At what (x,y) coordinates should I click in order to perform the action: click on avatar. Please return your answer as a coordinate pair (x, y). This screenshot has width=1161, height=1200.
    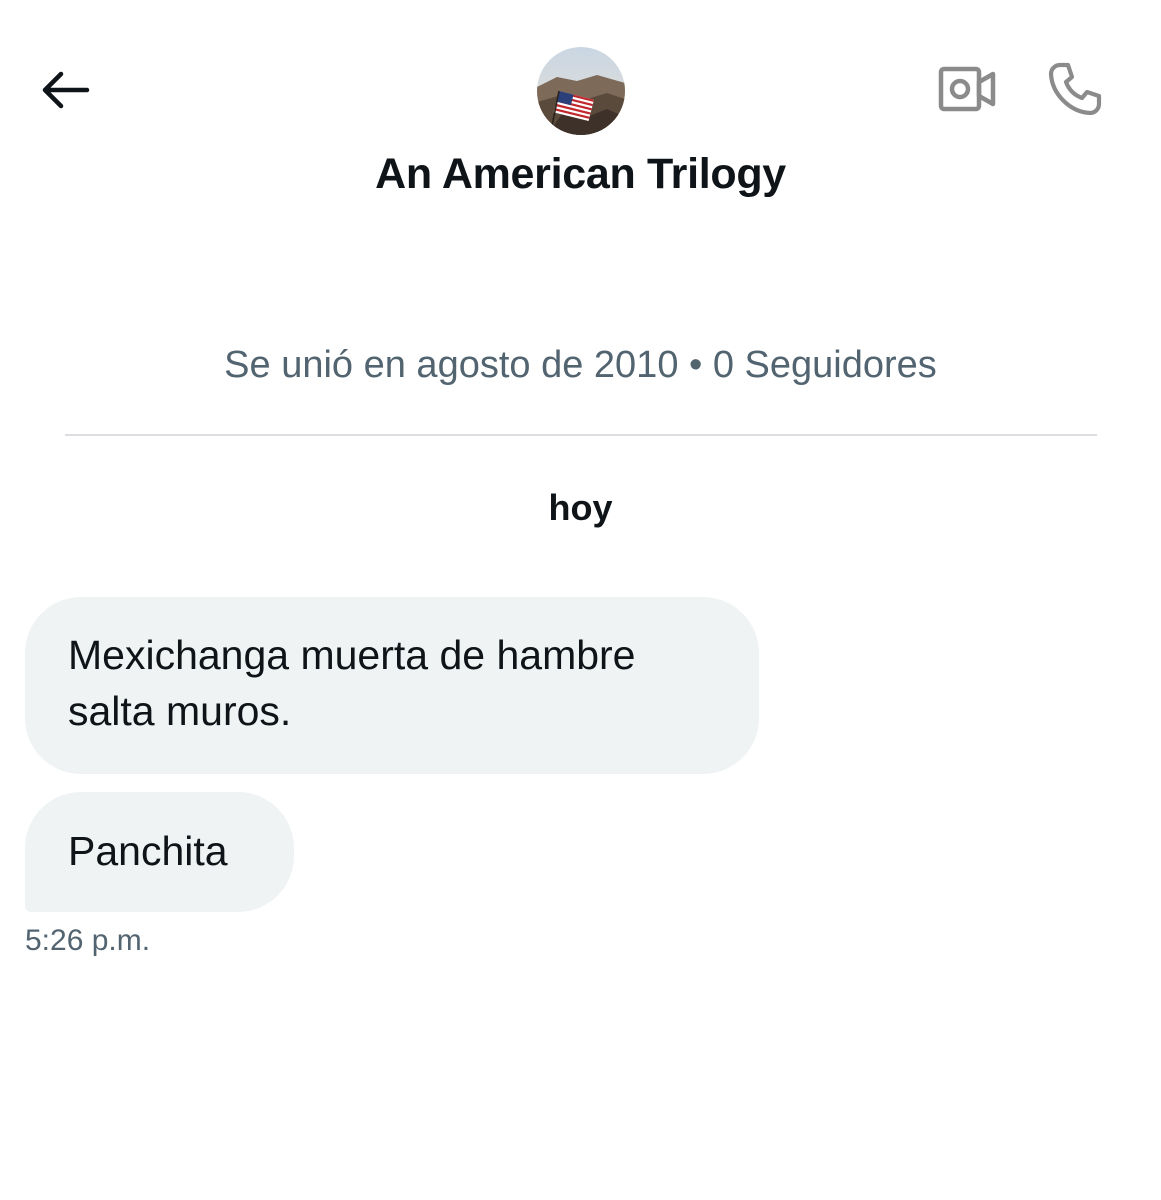
    Looking at the image, I should click on (581, 91).